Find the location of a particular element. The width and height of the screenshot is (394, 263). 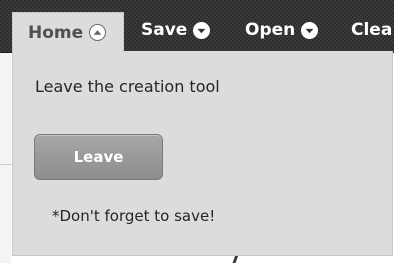

tab-clear-label: Clea is located at coordinates (372, 30).